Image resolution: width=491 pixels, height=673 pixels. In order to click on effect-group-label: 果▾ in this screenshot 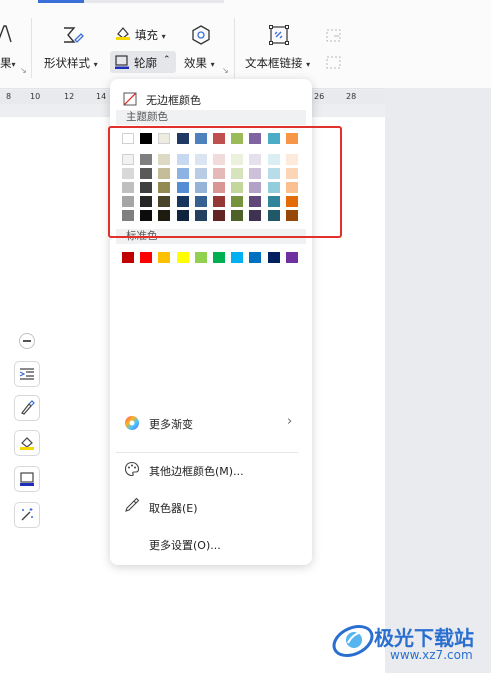, I will do `click(8, 63)`.